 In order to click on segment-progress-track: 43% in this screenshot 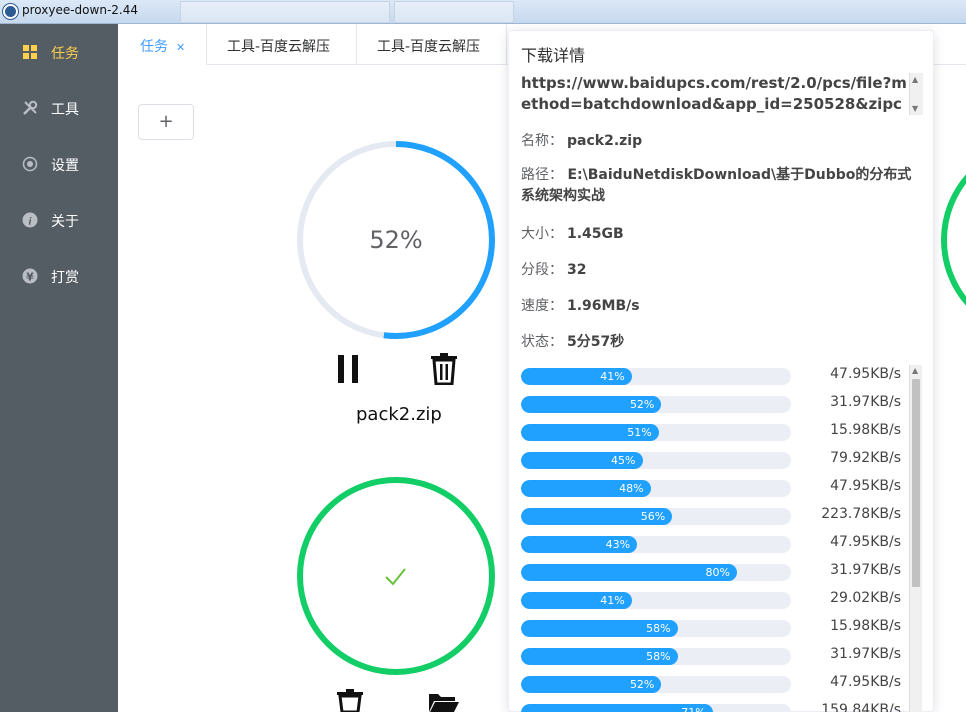, I will do `click(656, 544)`.